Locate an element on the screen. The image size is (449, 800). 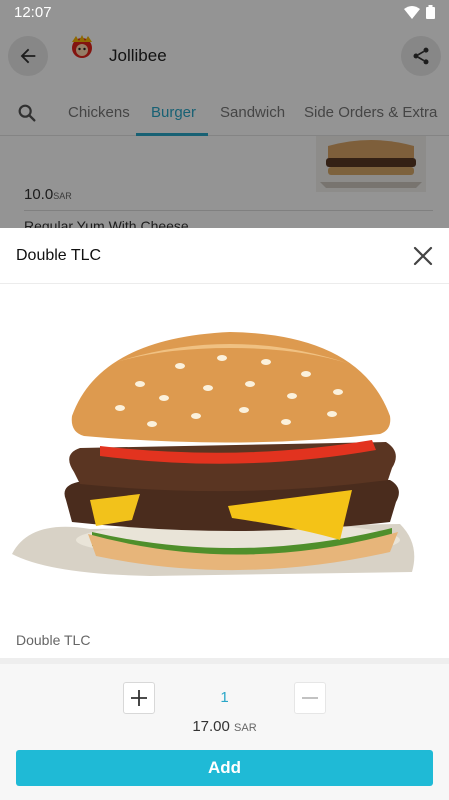
close-button is located at coordinates (423, 256).